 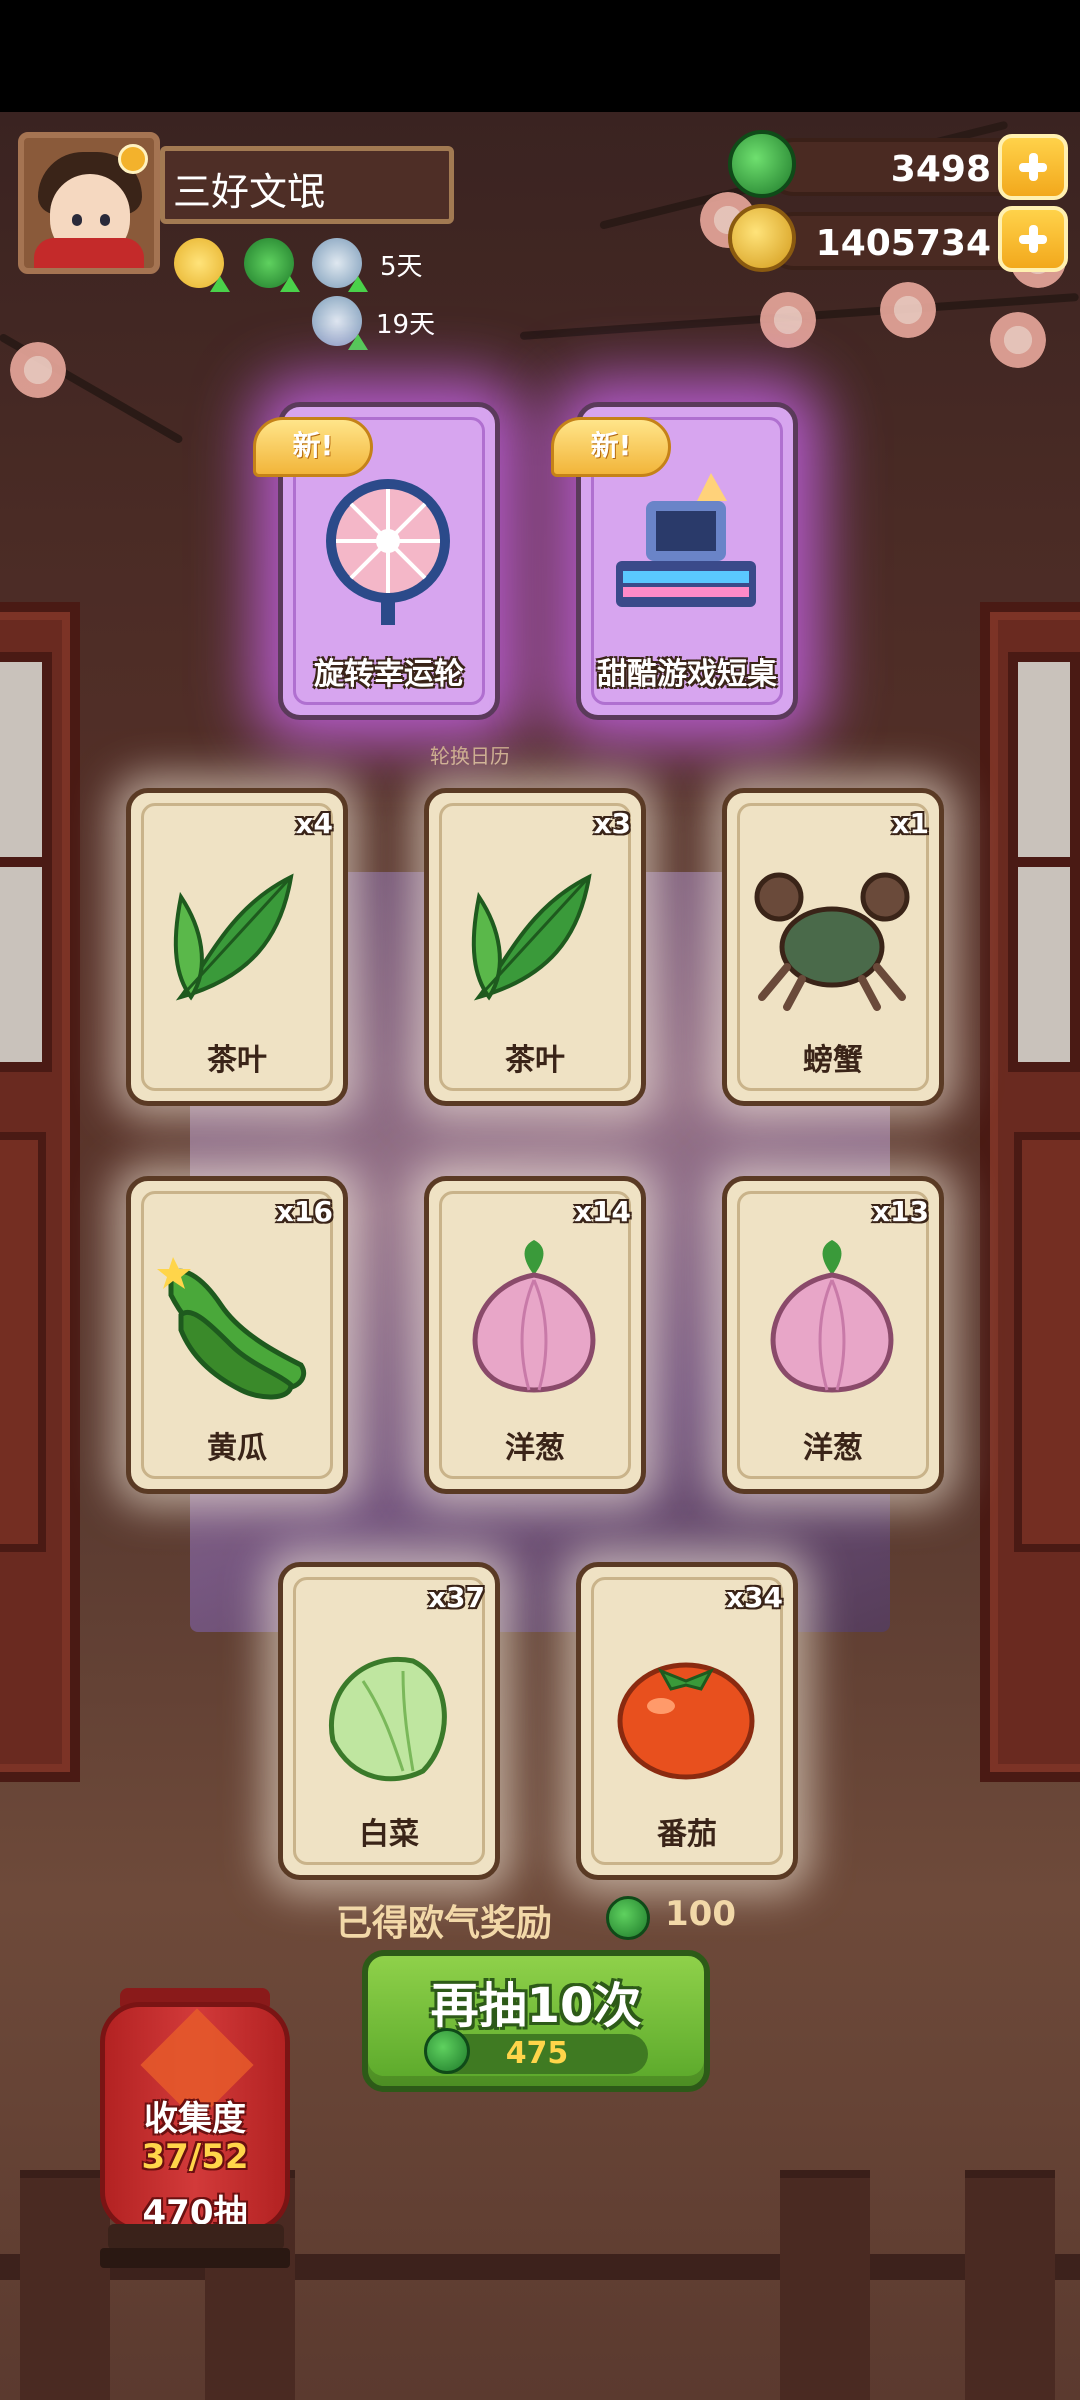 What do you see at coordinates (340, 265) in the screenshot?
I see `bowl-boost-icon` at bounding box center [340, 265].